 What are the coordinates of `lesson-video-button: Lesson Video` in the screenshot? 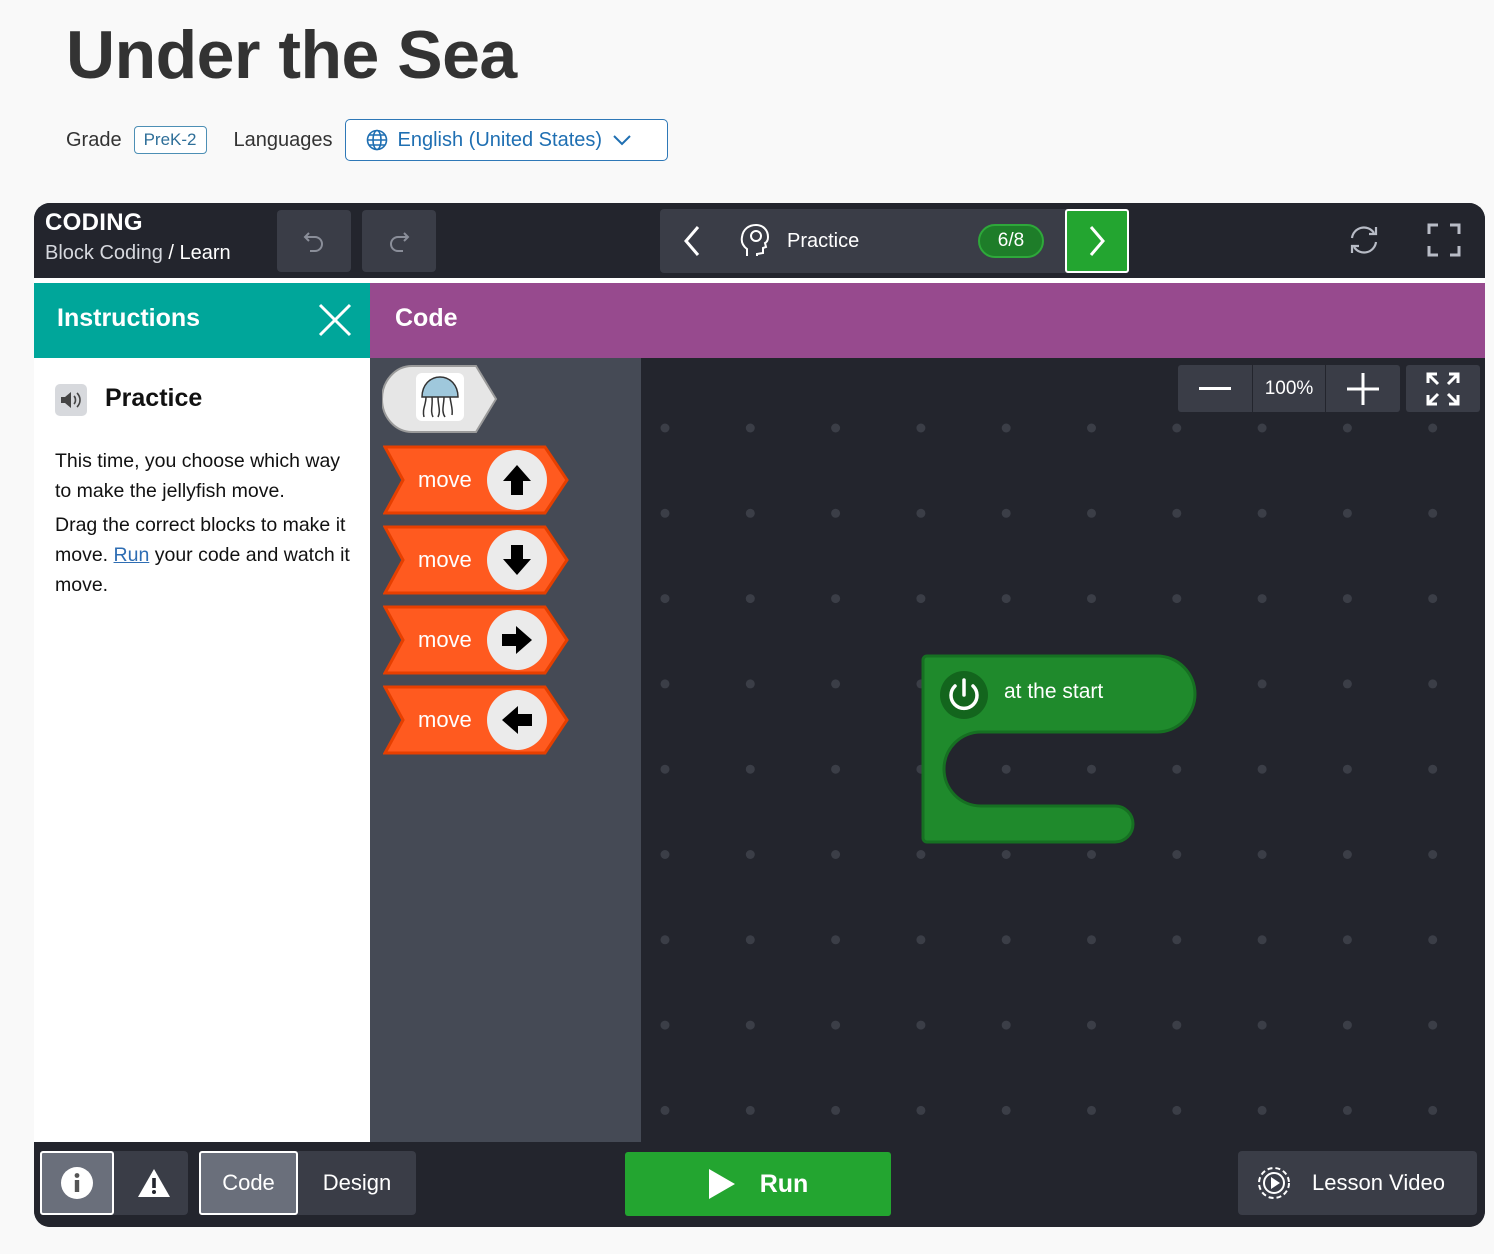 It's located at (1357, 1183).